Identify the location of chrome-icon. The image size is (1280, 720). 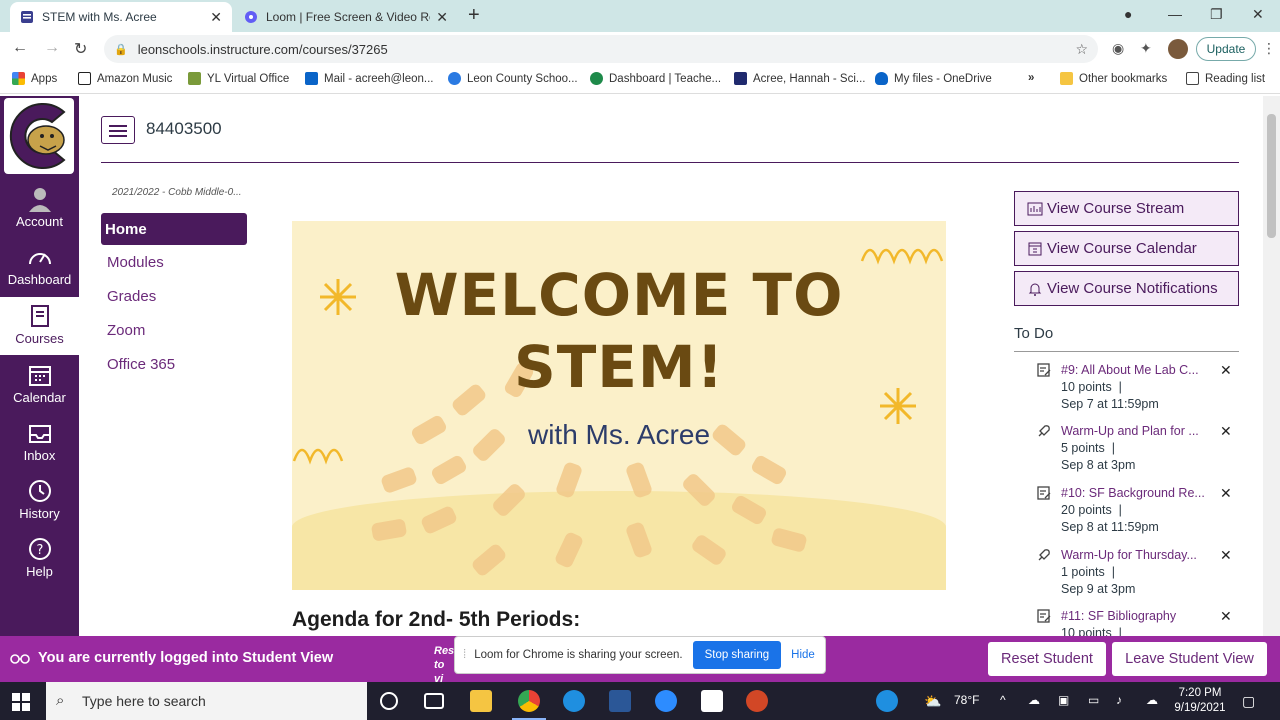
(529, 705).